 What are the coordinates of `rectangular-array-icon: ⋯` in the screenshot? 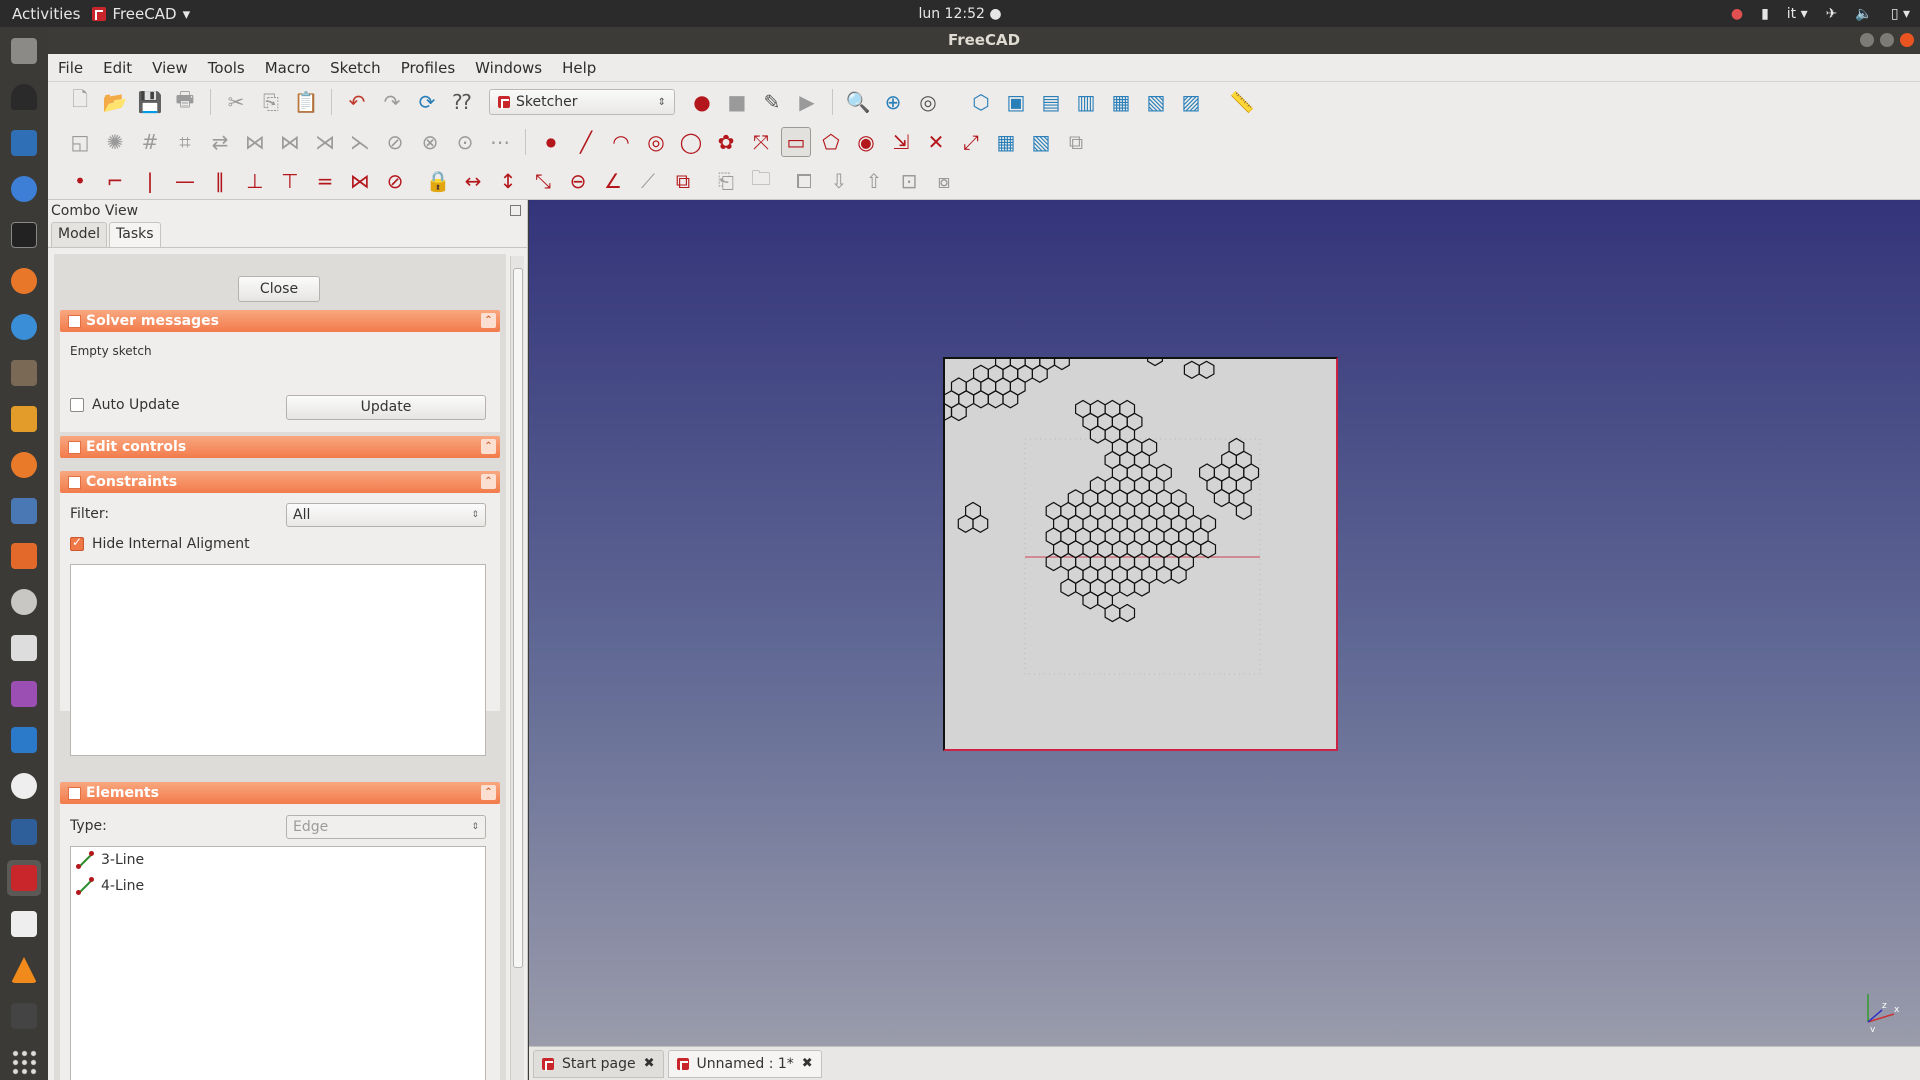 It's located at (500, 142).